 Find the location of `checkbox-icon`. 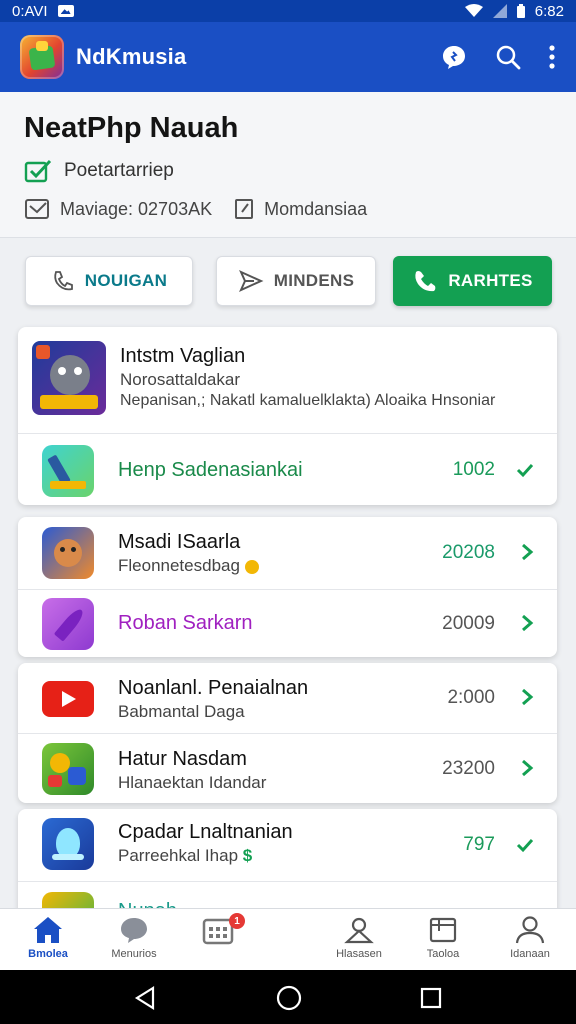

checkbox-icon is located at coordinates (38, 209).